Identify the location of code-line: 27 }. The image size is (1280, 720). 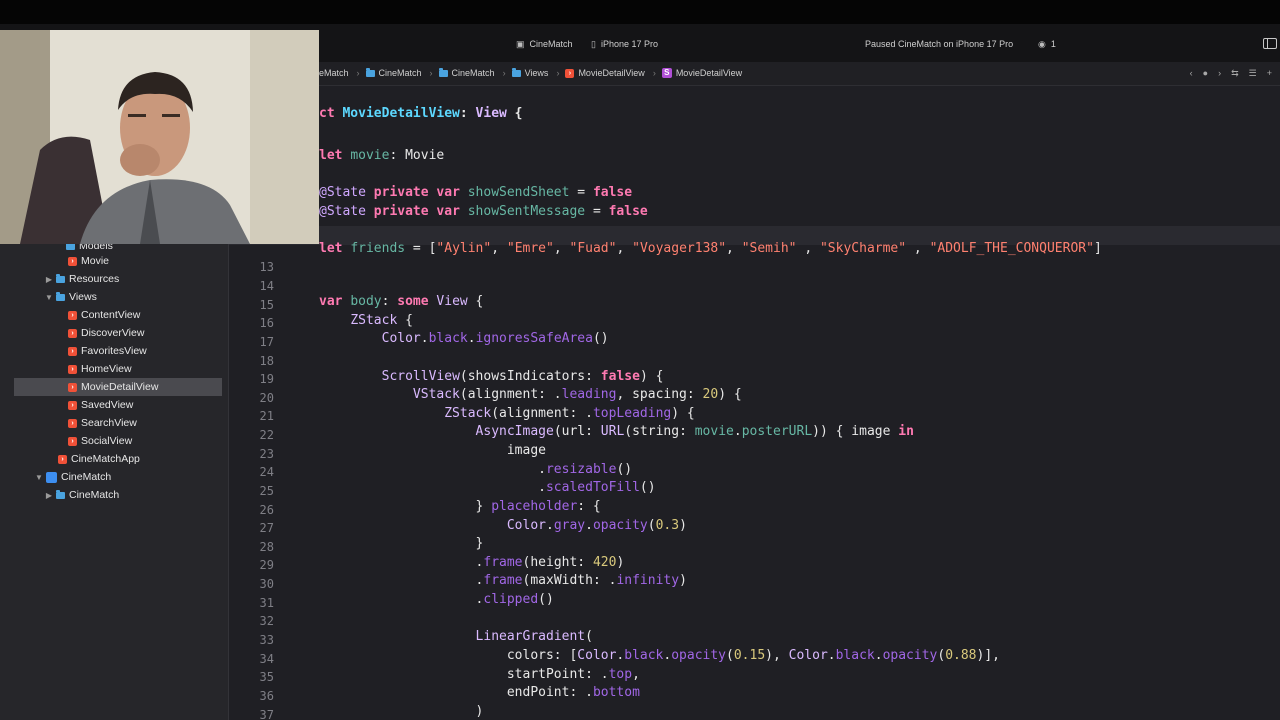
(754, 528).